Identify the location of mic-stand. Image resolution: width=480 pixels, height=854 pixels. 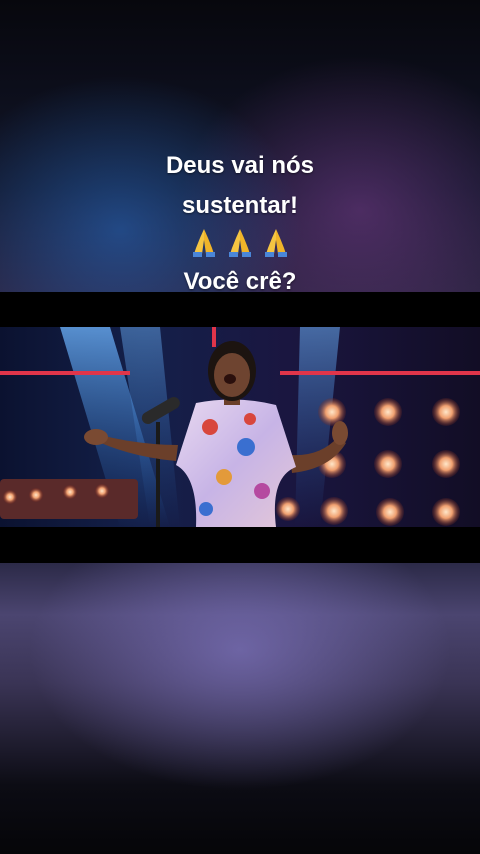
(158, 474).